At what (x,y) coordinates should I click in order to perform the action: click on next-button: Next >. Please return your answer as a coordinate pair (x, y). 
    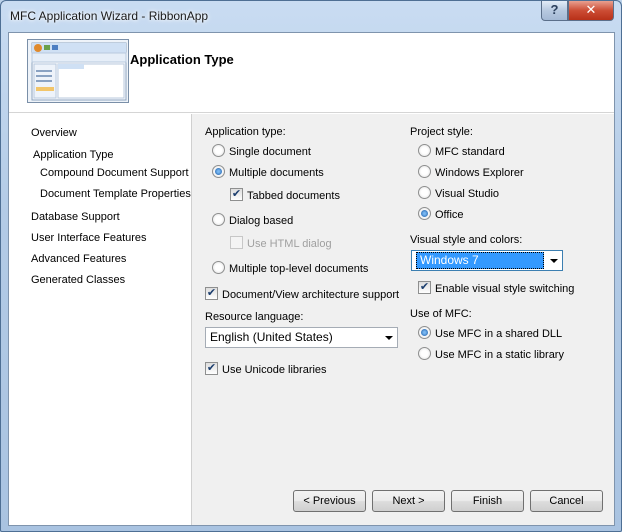
    Looking at the image, I should click on (408, 501).